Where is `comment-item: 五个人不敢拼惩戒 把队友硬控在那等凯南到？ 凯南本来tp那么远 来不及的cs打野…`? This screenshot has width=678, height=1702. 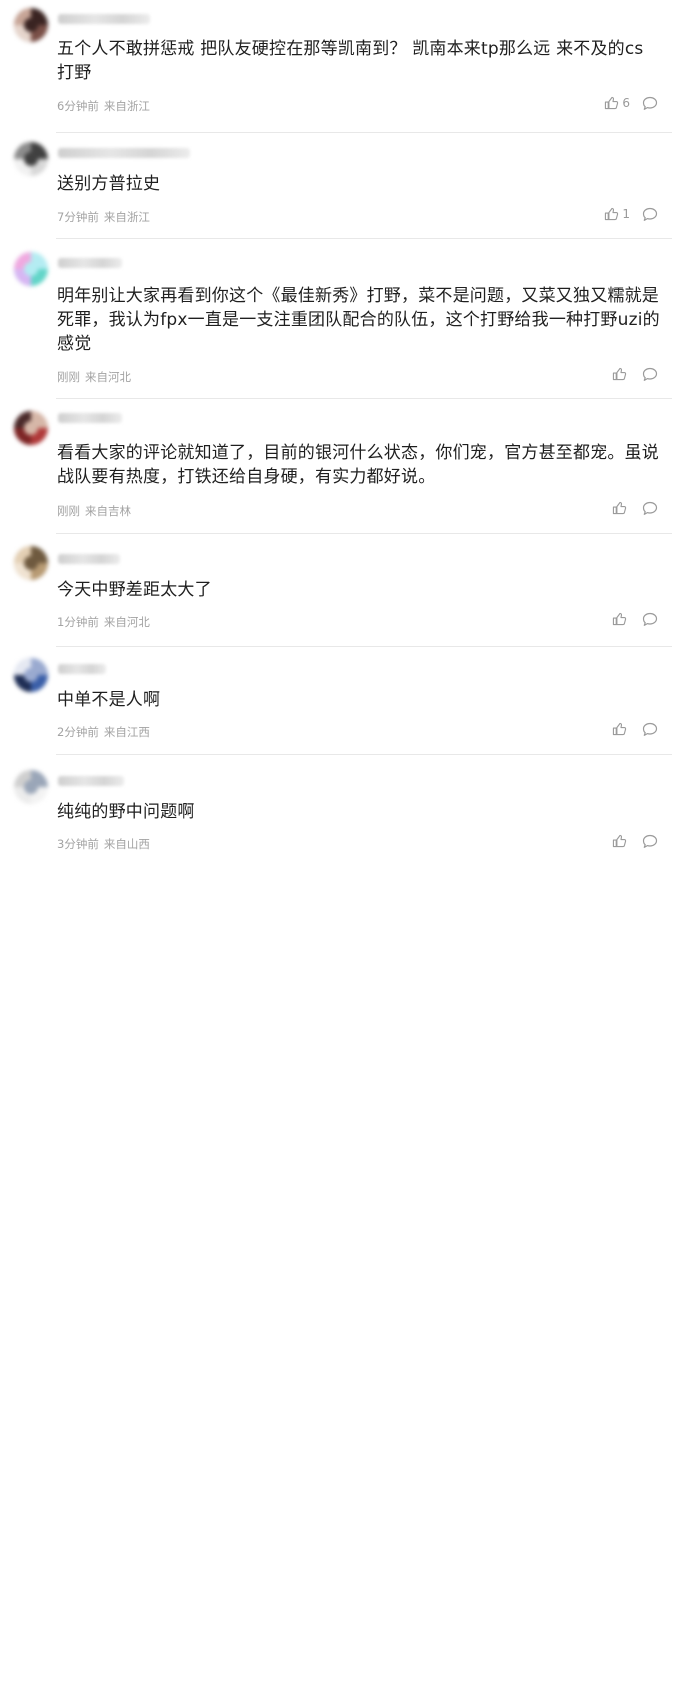
comment-item: 五个人不敢拼惩戒 把队友硬控在那等凯南到？ 凯南本来tp那么远 来不及的cs打野… is located at coordinates (339, 69).